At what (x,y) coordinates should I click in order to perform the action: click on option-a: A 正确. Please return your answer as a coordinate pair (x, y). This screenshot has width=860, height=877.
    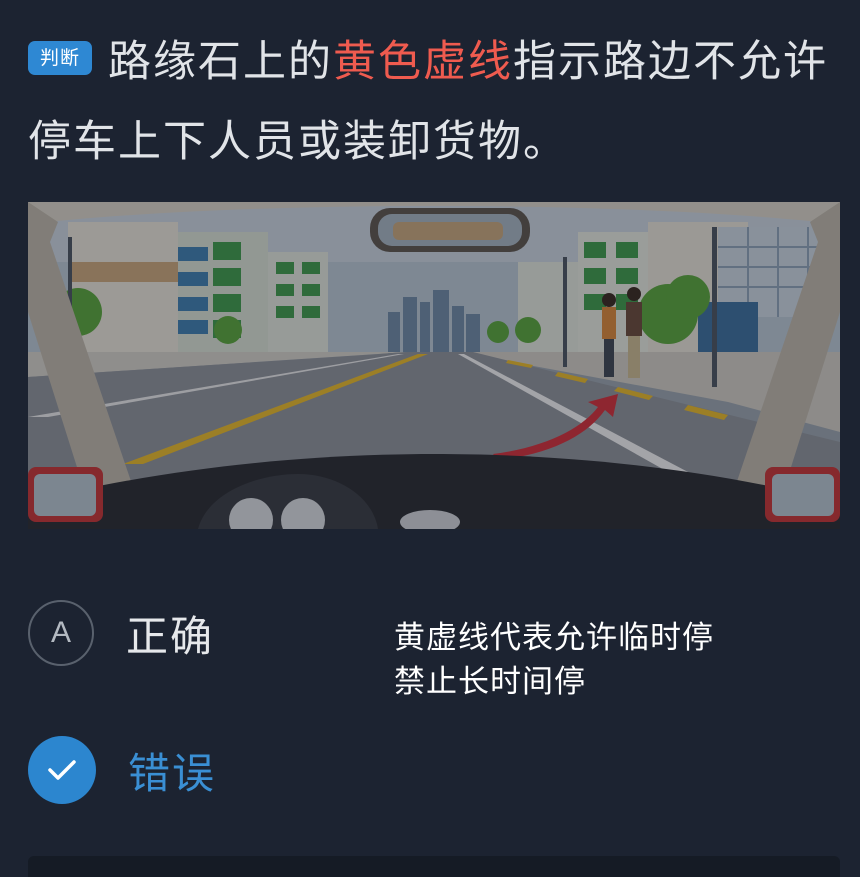
    Looking at the image, I should click on (121, 633).